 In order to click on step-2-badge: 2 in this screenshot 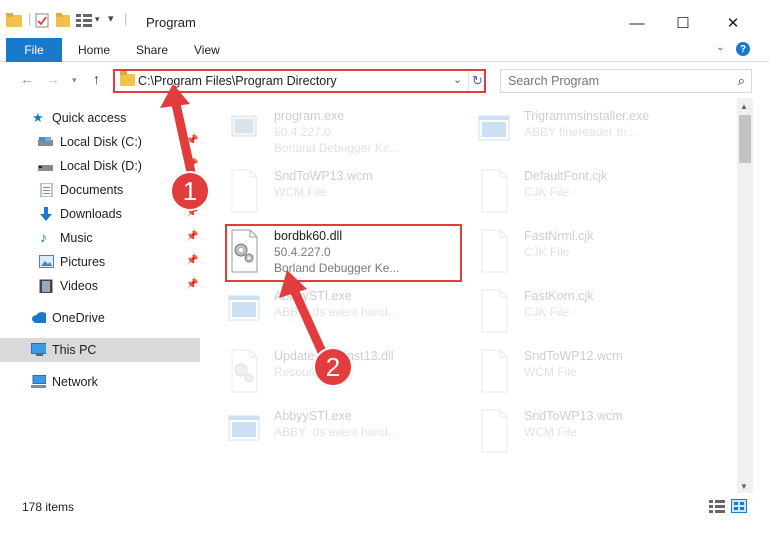, I will do `click(333, 367)`.